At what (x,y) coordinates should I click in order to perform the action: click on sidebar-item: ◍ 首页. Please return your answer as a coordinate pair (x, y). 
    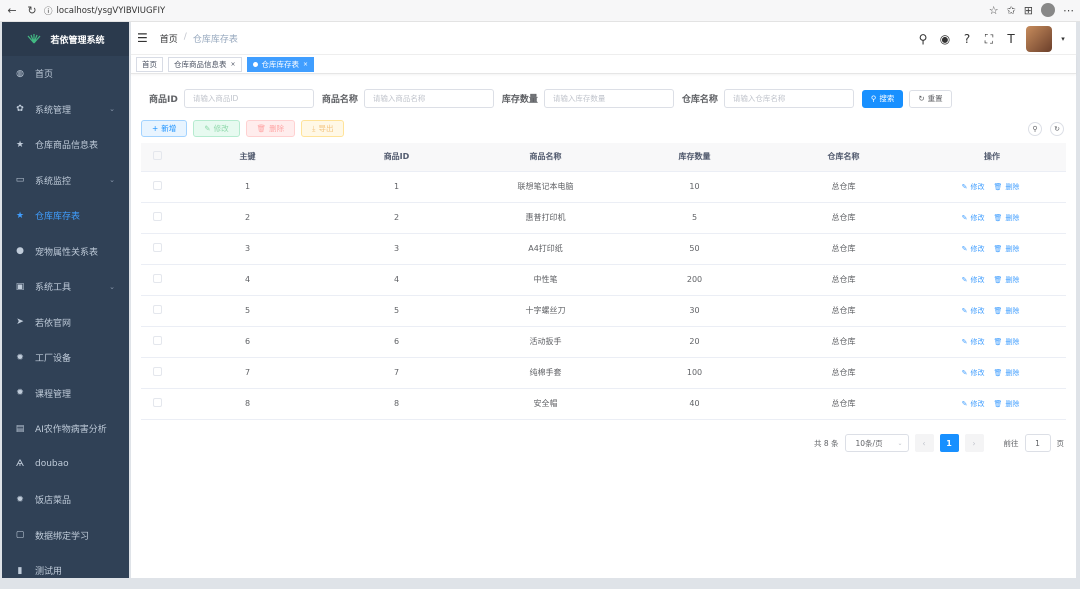
    Looking at the image, I should click on (65, 74).